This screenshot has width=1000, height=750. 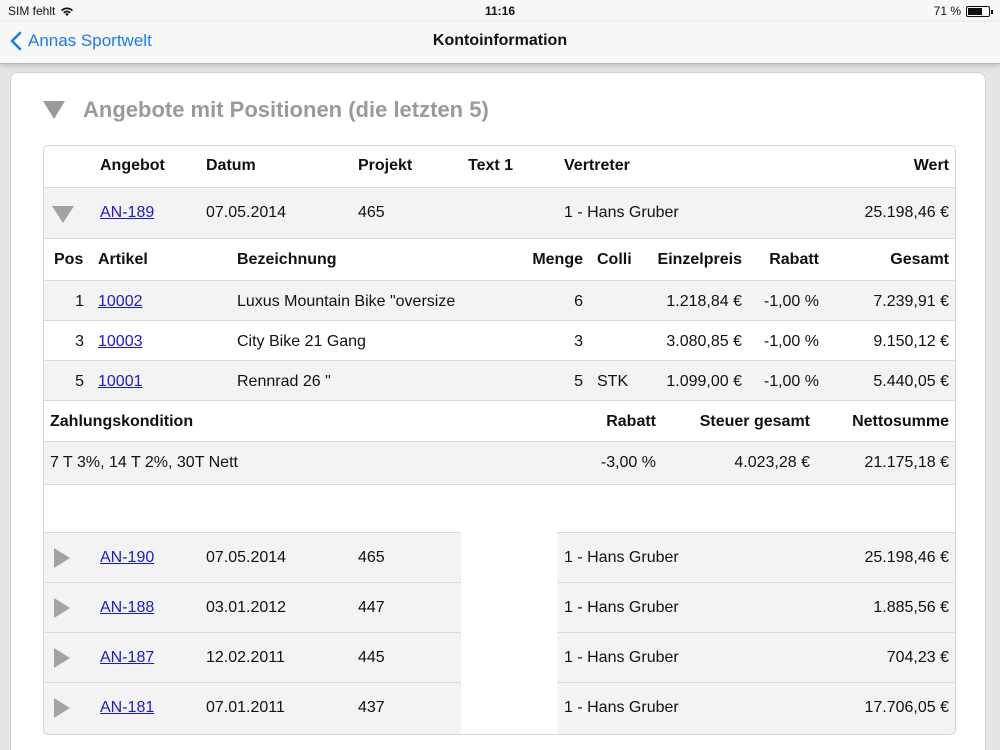 I want to click on position-description: Rennrad 26 ", so click(x=284, y=381).